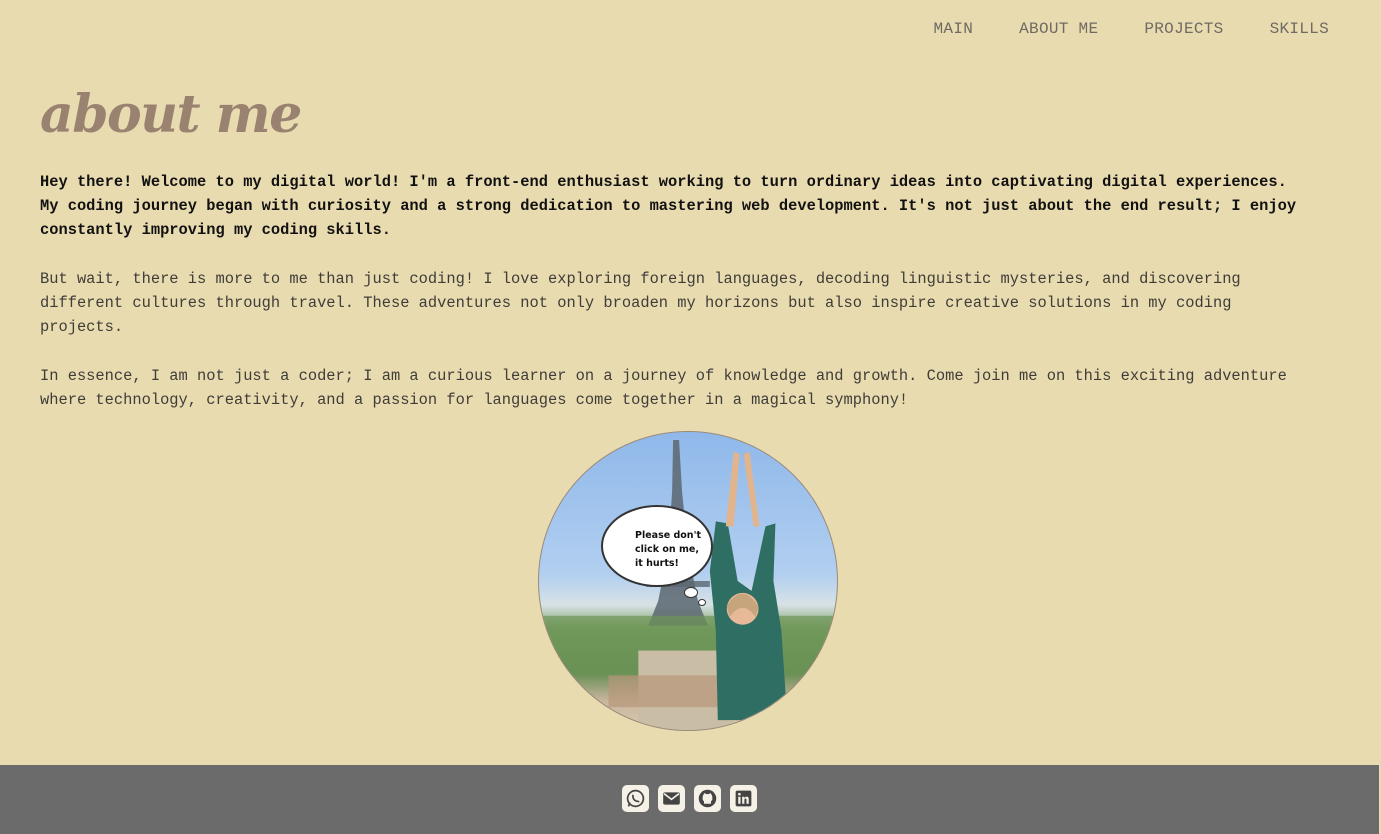 The image size is (1381, 834). I want to click on nav-about-me: ABOUT ME, so click(1058, 29).